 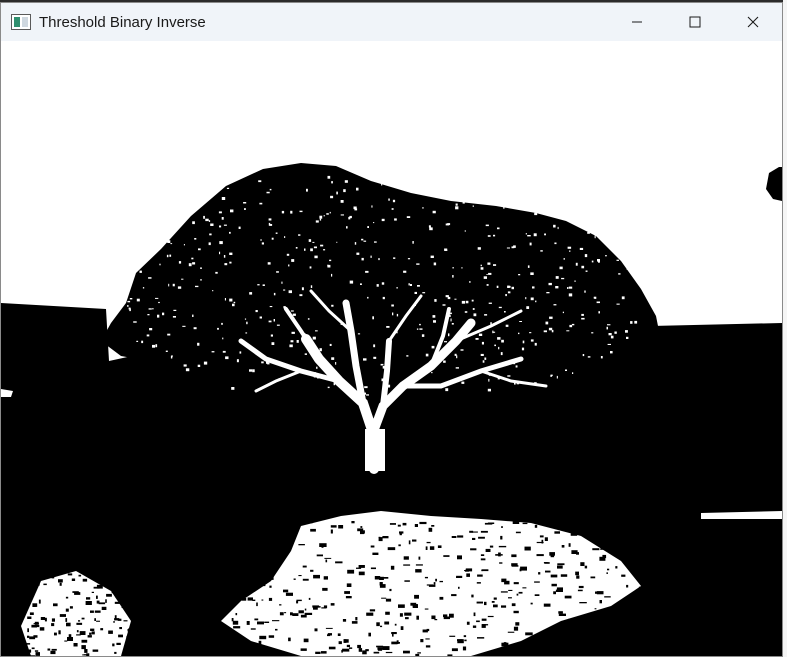 What do you see at coordinates (695, 22) in the screenshot?
I see `maximize-button` at bounding box center [695, 22].